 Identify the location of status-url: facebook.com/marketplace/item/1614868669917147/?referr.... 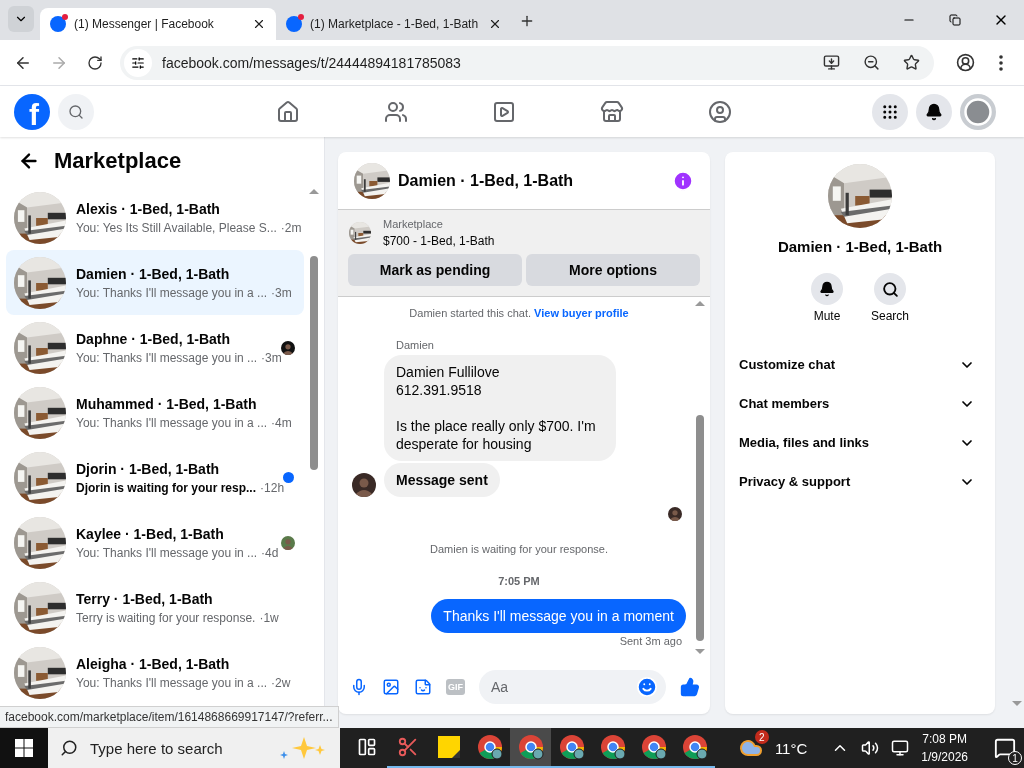
(169, 717).